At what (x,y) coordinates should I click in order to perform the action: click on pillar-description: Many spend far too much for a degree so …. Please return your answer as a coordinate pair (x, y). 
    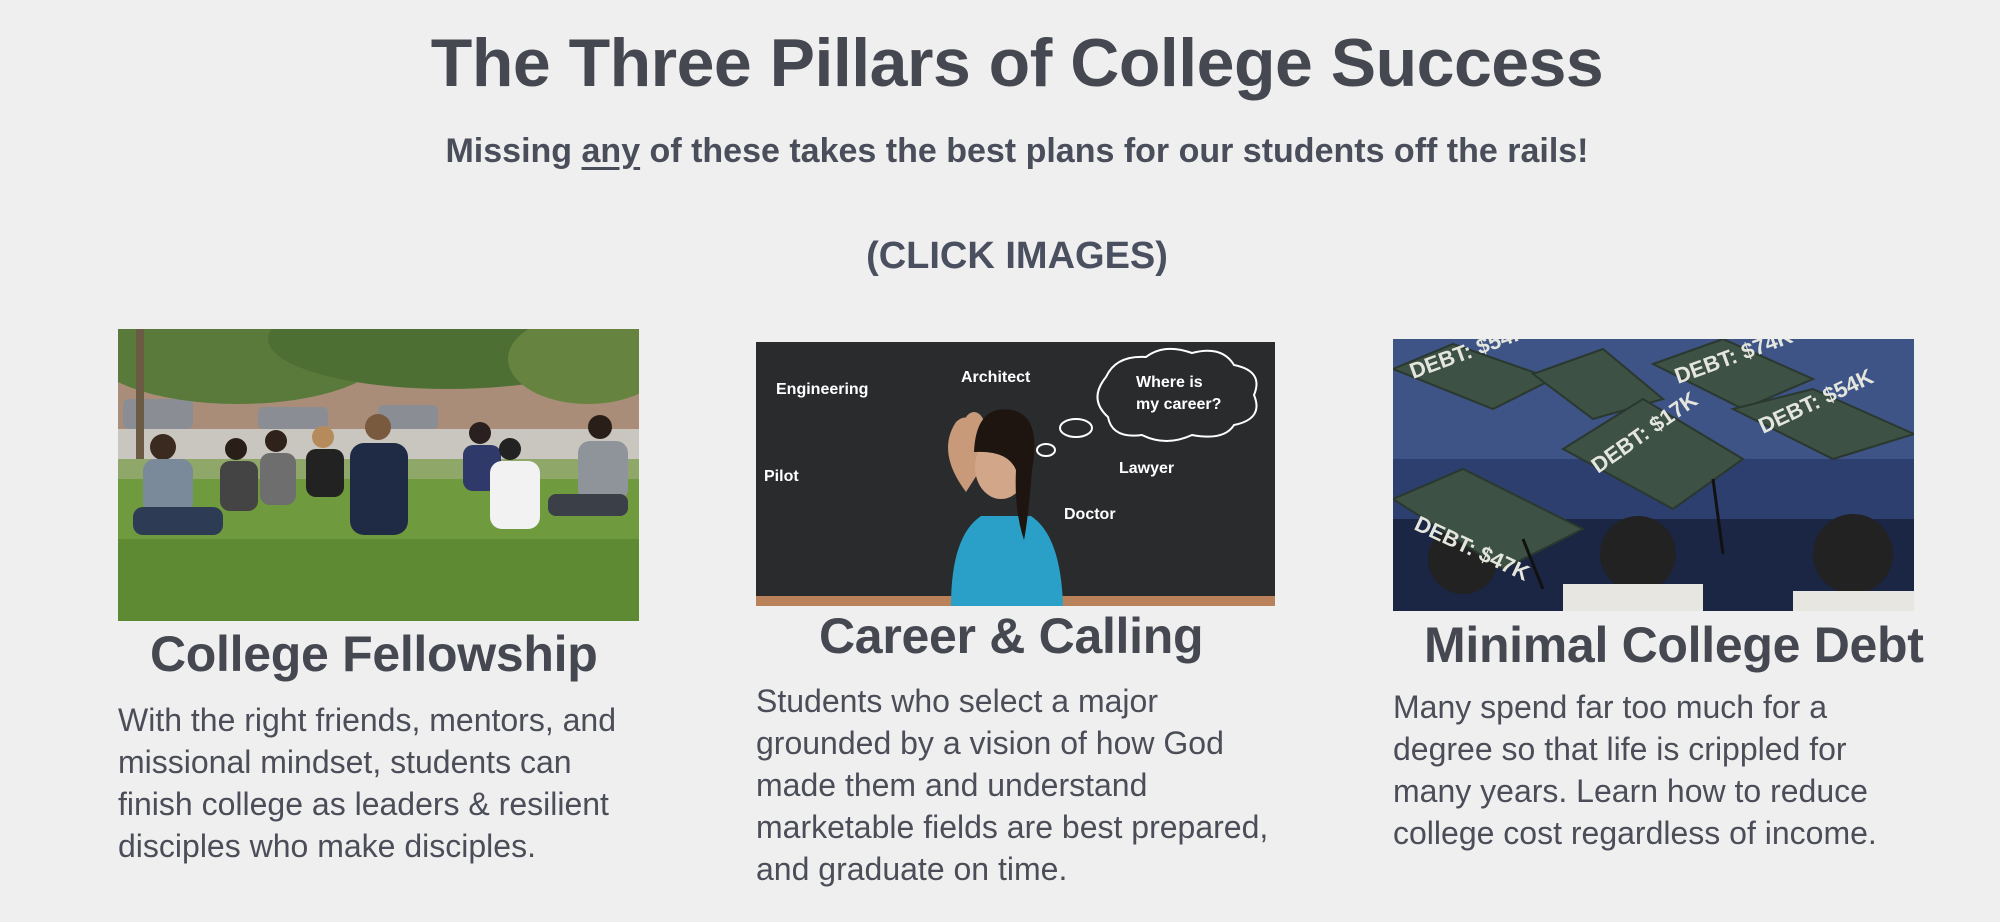
    Looking at the image, I should click on (1635, 770).